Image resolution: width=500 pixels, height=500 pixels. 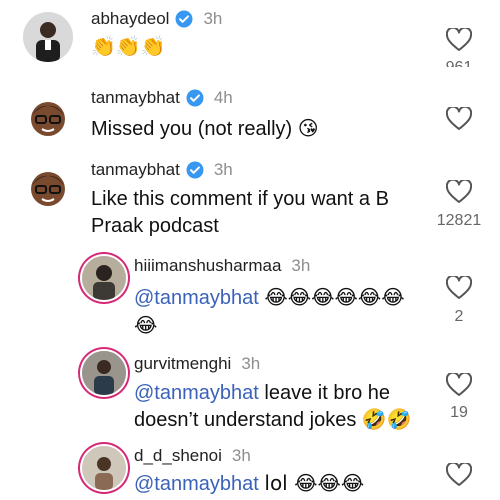 What do you see at coordinates (240, 199) in the screenshot?
I see `comment-text-line: Like this comment if you want a B` at bounding box center [240, 199].